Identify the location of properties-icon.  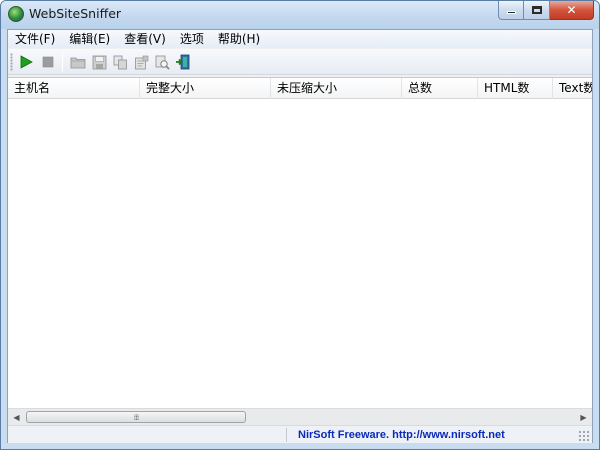
(141, 62).